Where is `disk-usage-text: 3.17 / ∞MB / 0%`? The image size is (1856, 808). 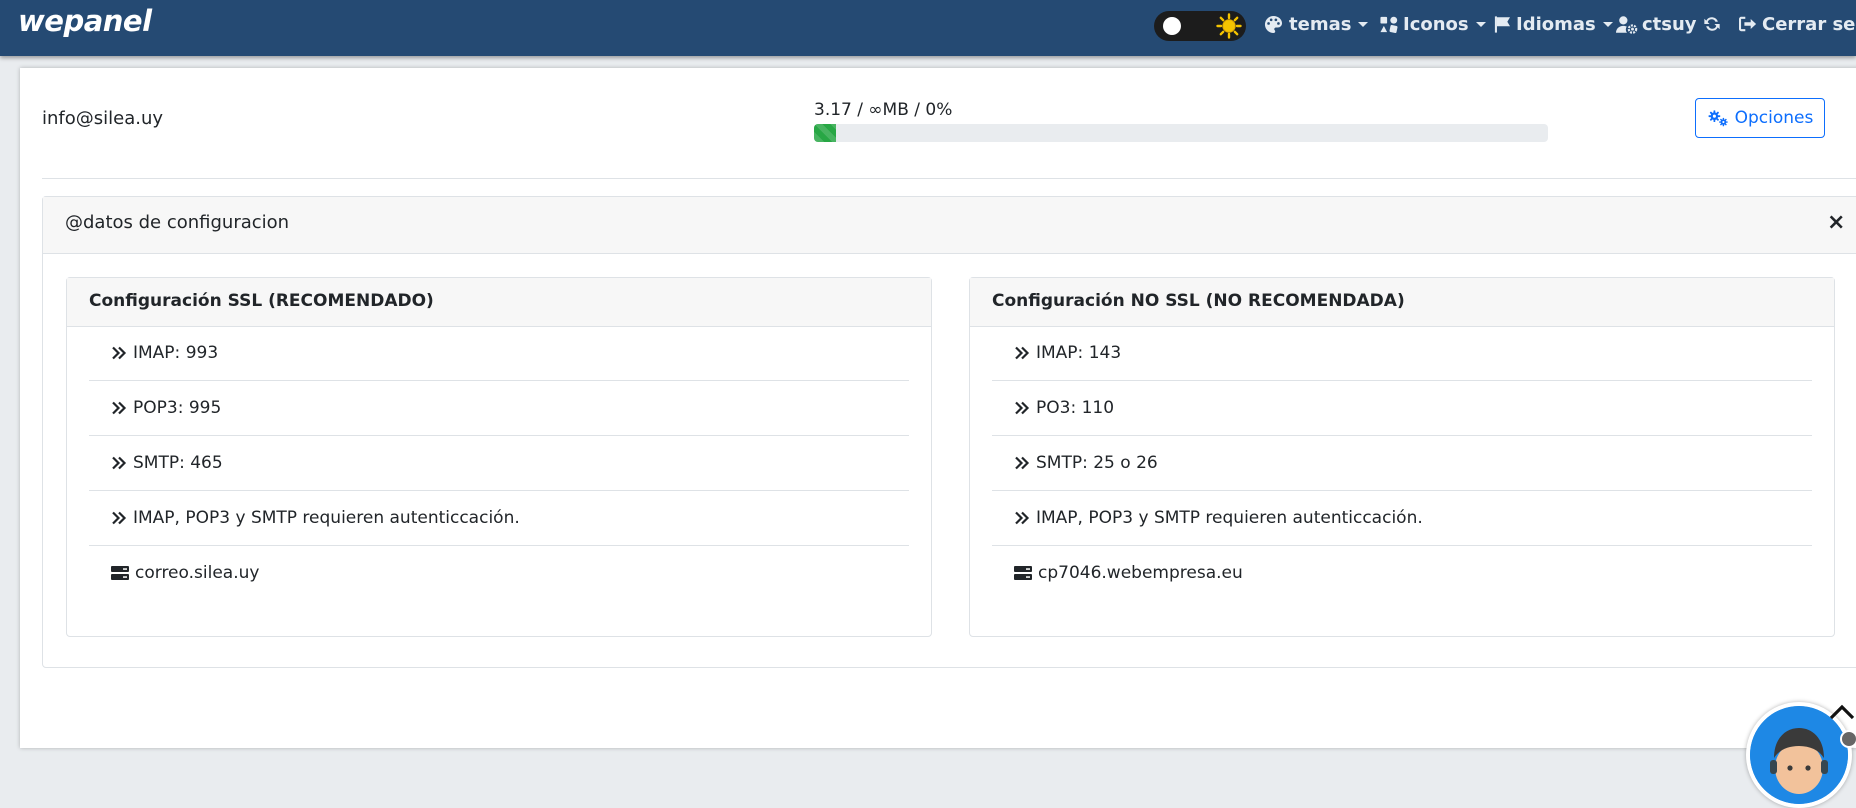
disk-usage-text: 3.17 / ∞MB / 0% is located at coordinates (883, 110).